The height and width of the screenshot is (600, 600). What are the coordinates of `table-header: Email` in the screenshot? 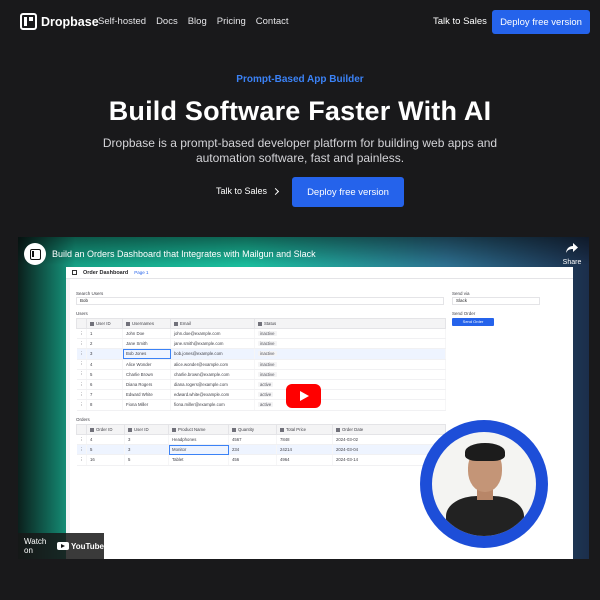 It's located at (212, 323).